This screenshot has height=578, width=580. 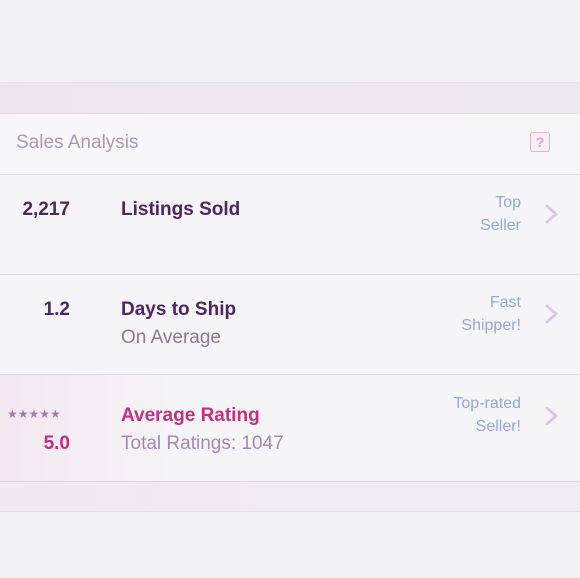 What do you see at coordinates (491, 325) in the screenshot?
I see `badge-line-2: Shipper!` at bounding box center [491, 325].